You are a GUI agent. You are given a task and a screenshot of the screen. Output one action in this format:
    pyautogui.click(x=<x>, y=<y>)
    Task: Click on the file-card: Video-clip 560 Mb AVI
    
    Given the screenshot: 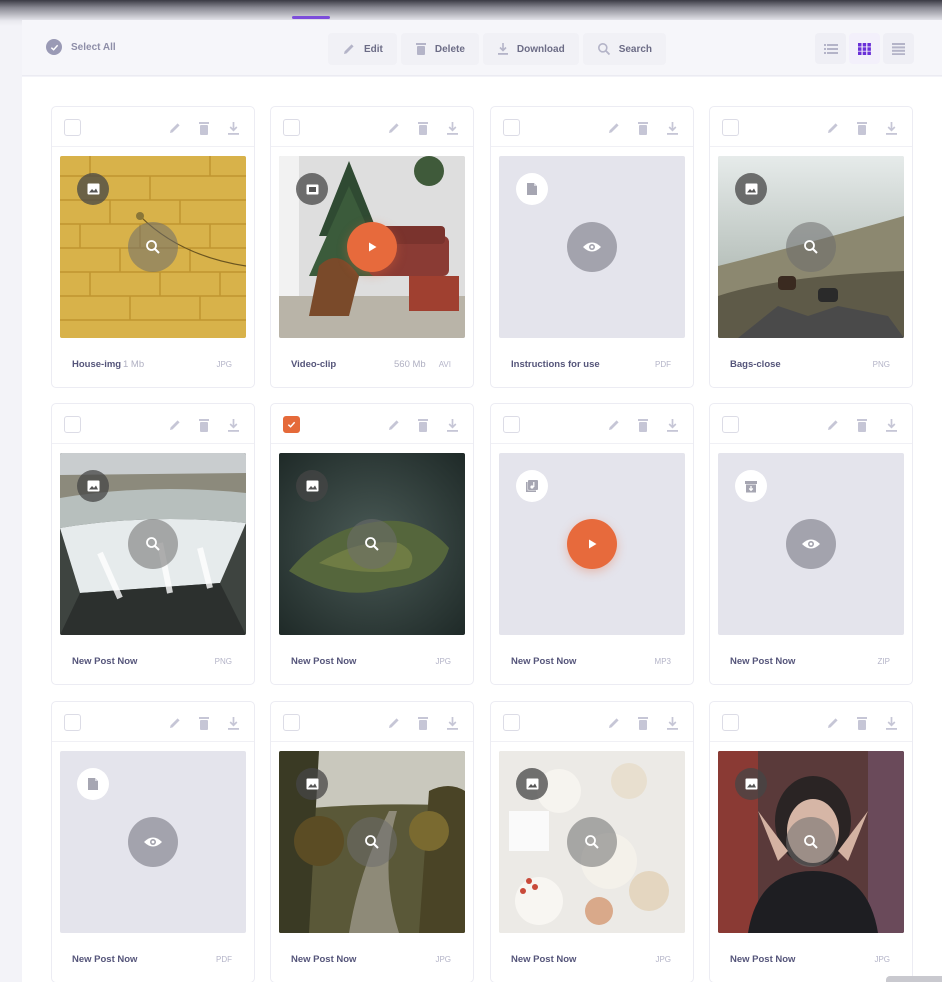 What is the action you would take?
    pyautogui.click(x=372, y=247)
    